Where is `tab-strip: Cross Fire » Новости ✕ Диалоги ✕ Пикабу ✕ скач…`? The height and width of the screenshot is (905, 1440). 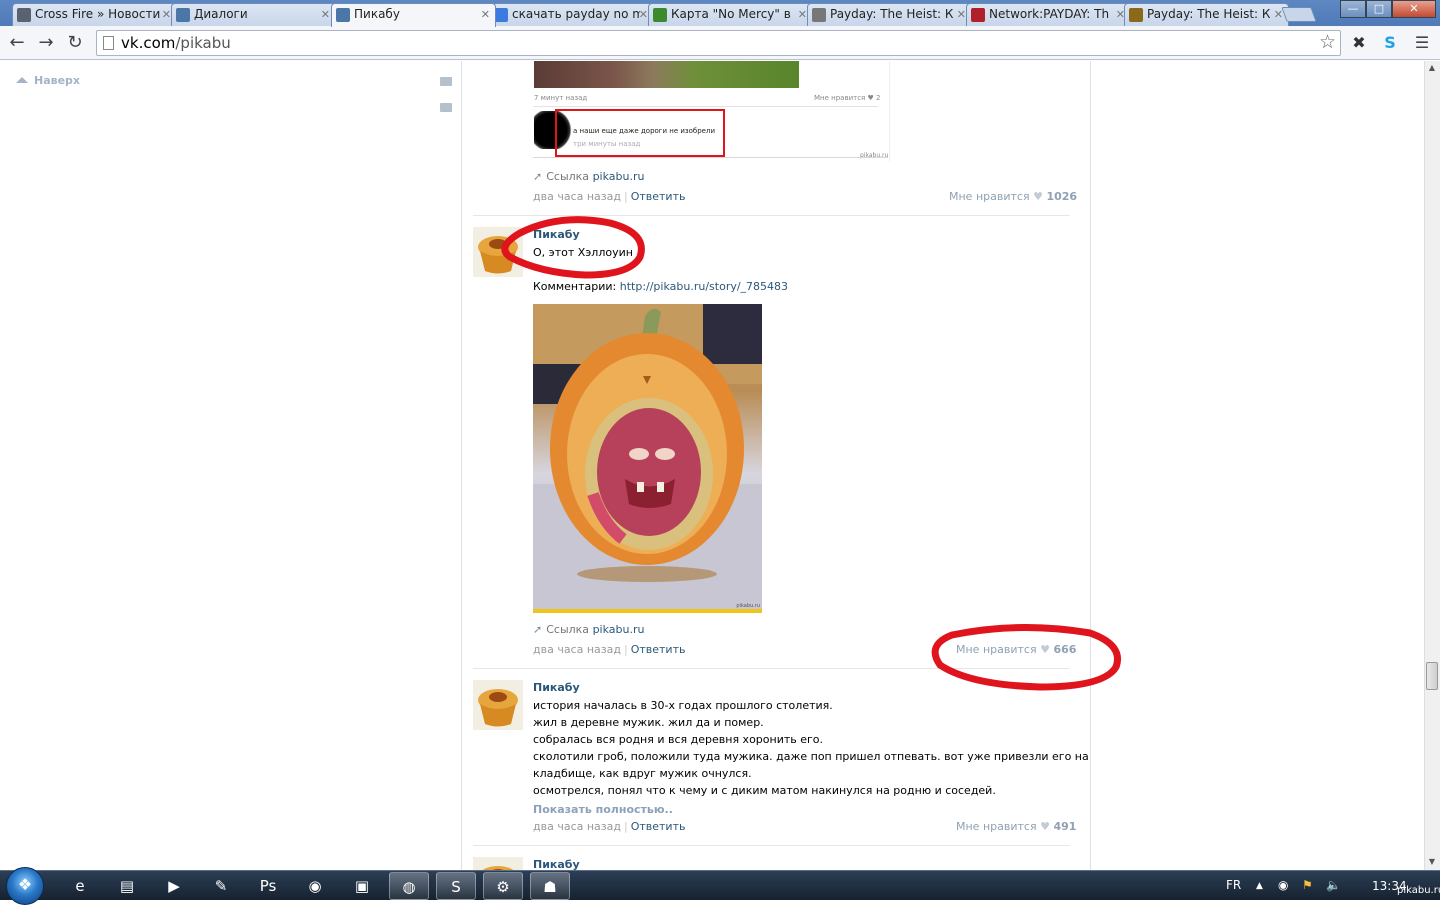 tab-strip: Cross Fire » Новости ✕ Диалоги ✕ Пикабу ✕ скач… is located at coordinates (720, 13).